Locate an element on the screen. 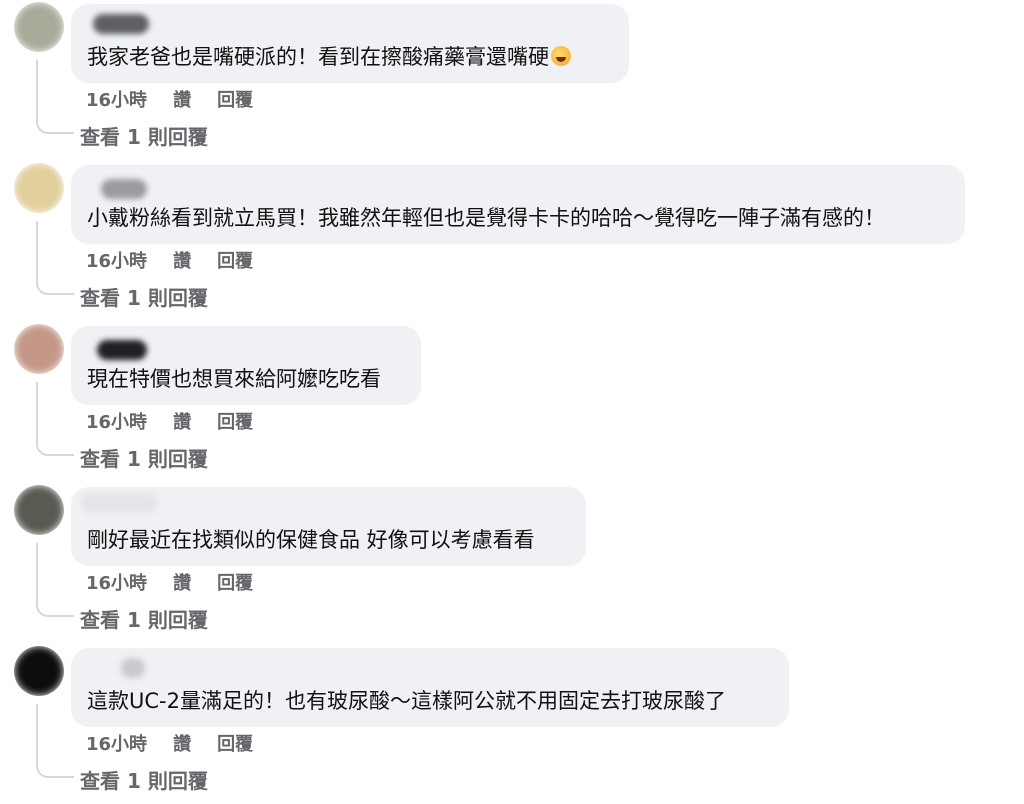  comment-text: 現在特價也想買來給阿嬤吃吃看 is located at coordinates (234, 379).